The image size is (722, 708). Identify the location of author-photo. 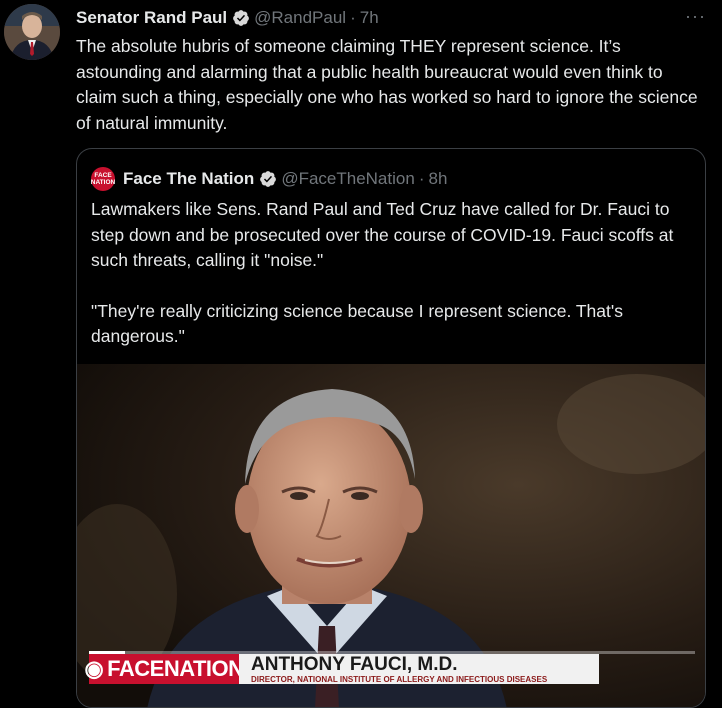
(32, 32).